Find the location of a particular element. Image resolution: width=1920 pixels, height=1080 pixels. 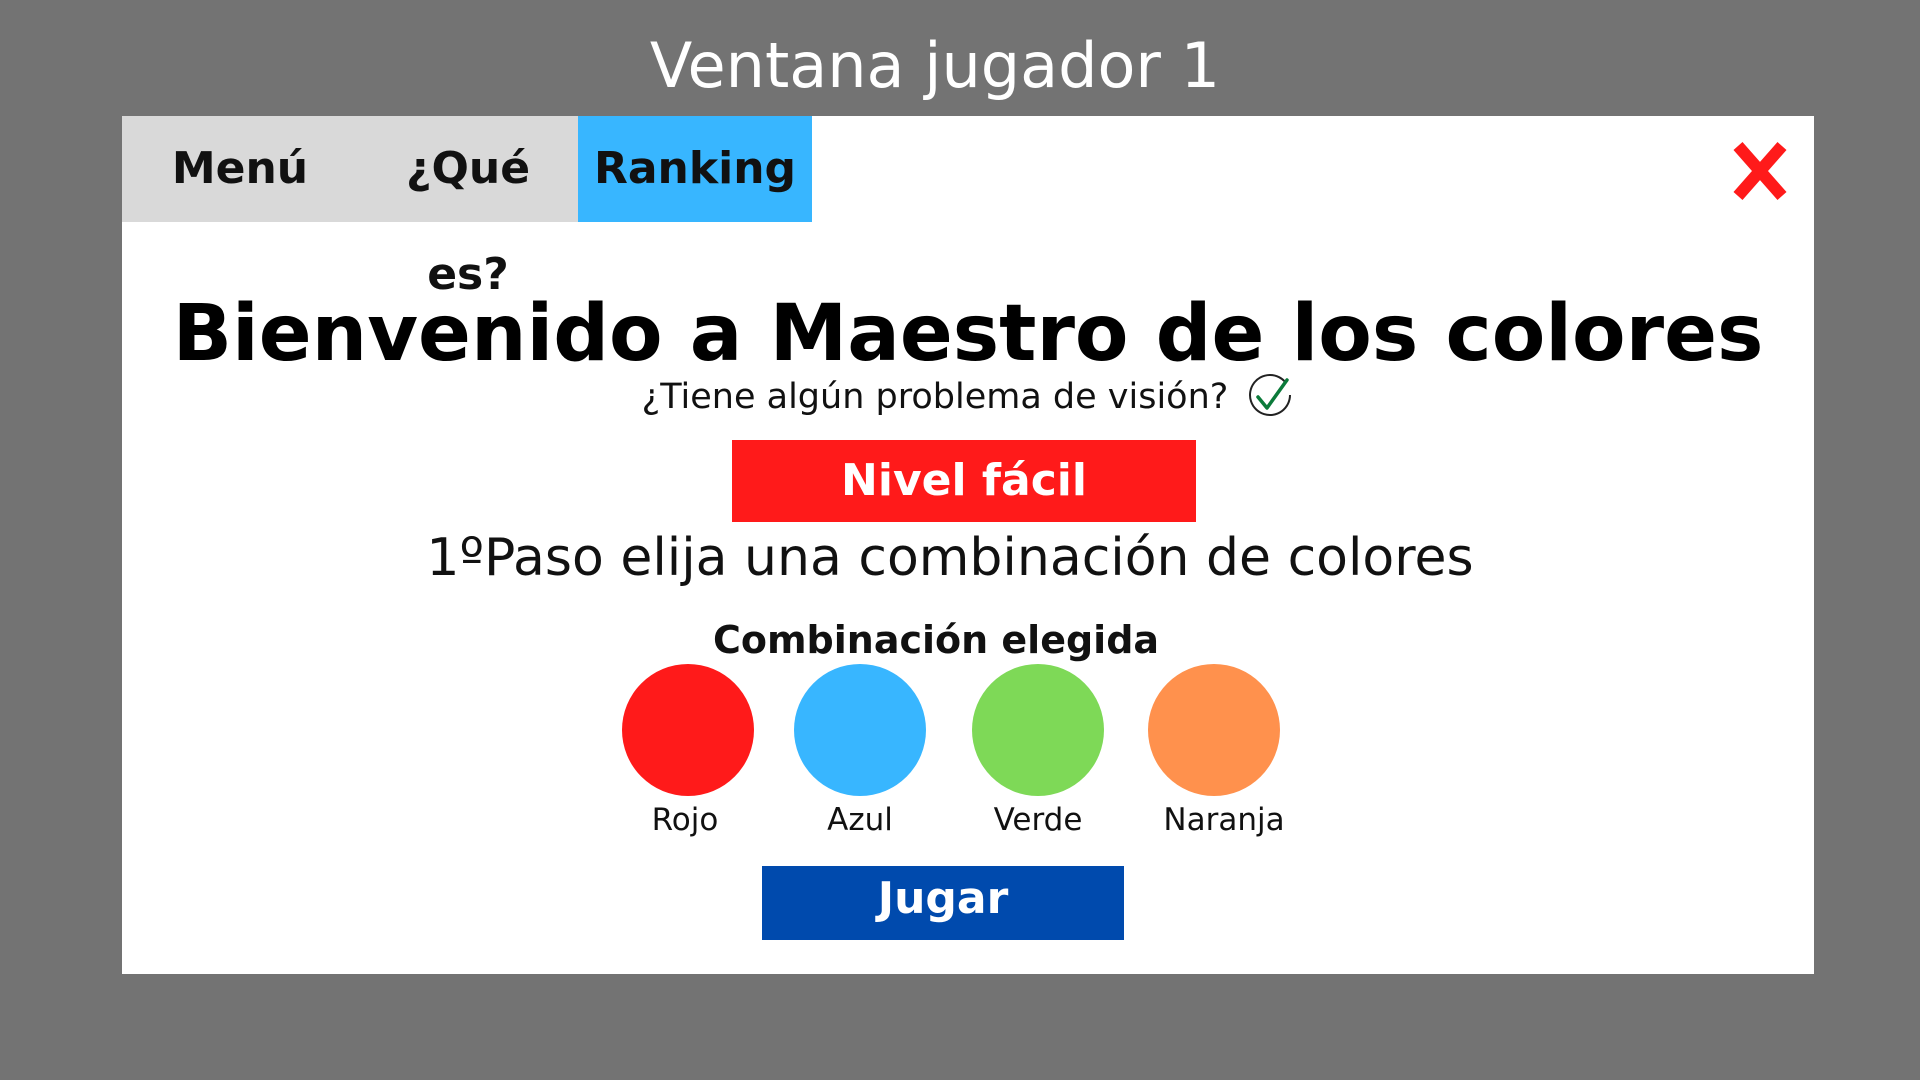

tab-ranking: Ranking is located at coordinates (695, 169).